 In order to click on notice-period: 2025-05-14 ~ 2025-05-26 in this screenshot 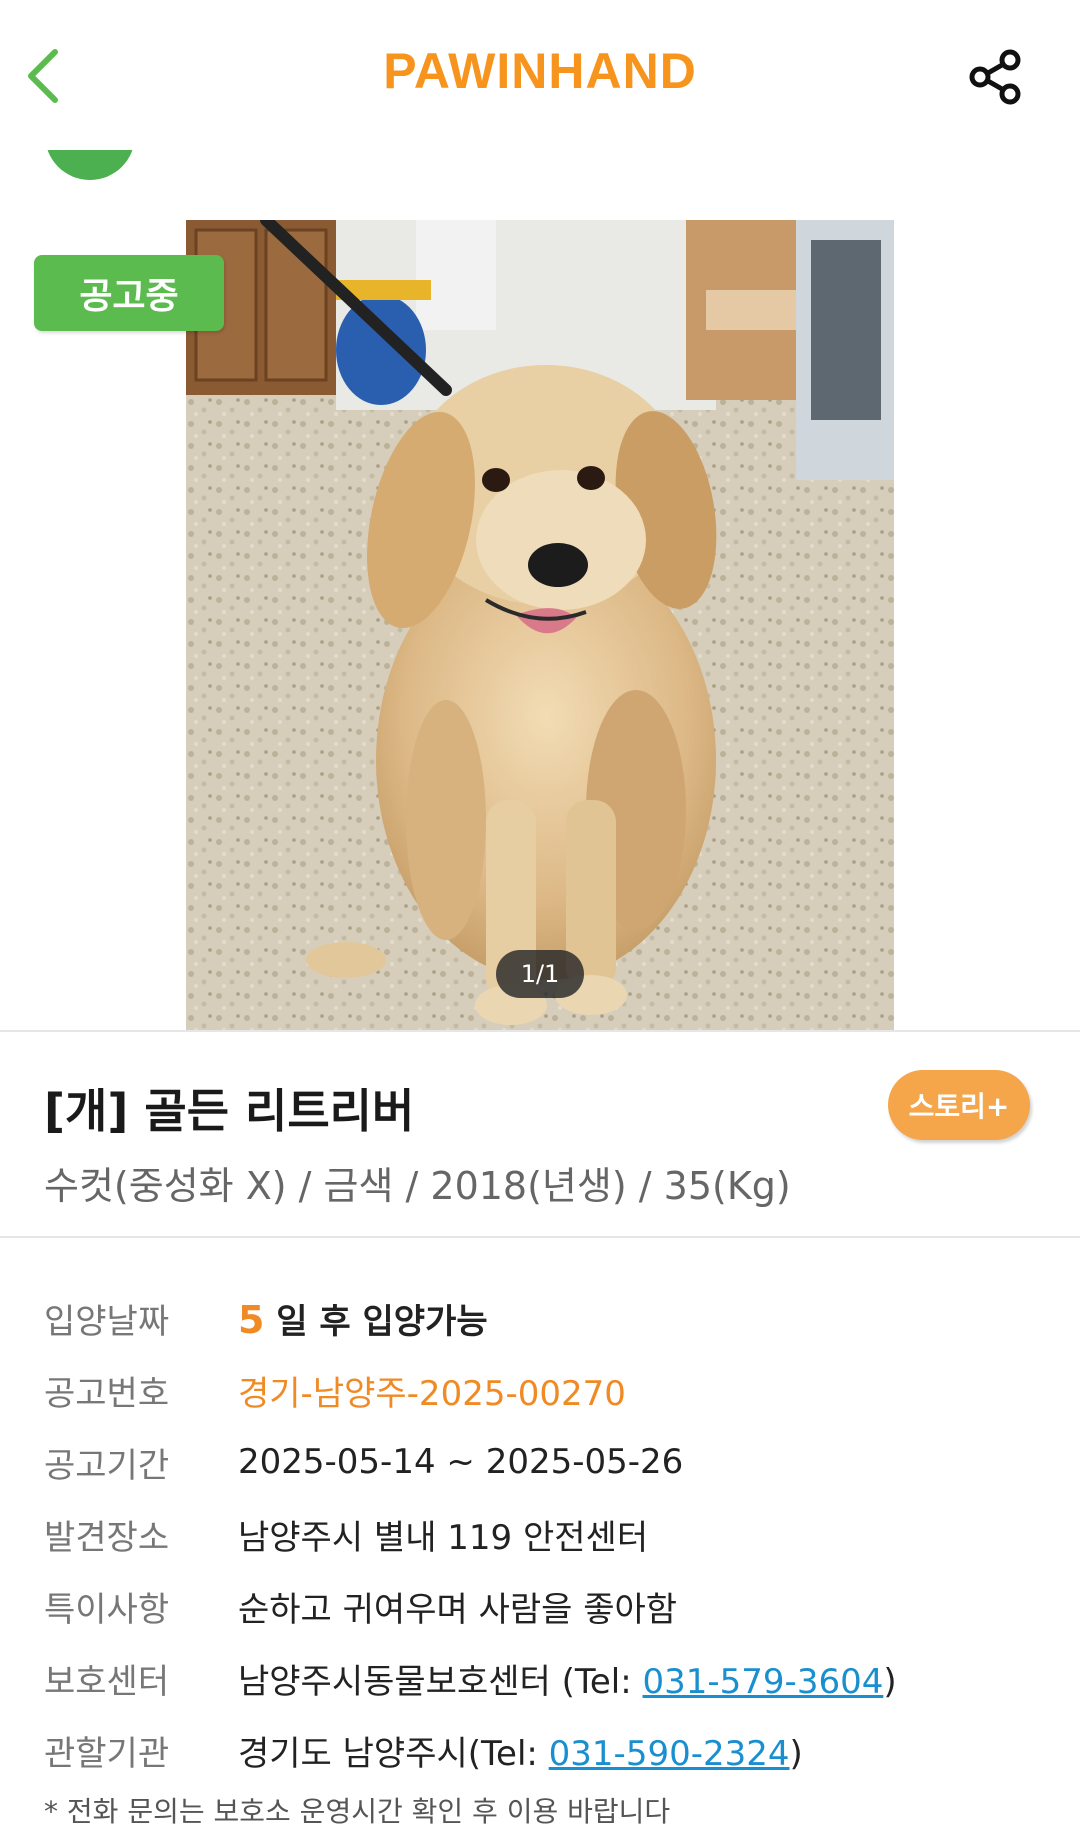, I will do `click(461, 1462)`.